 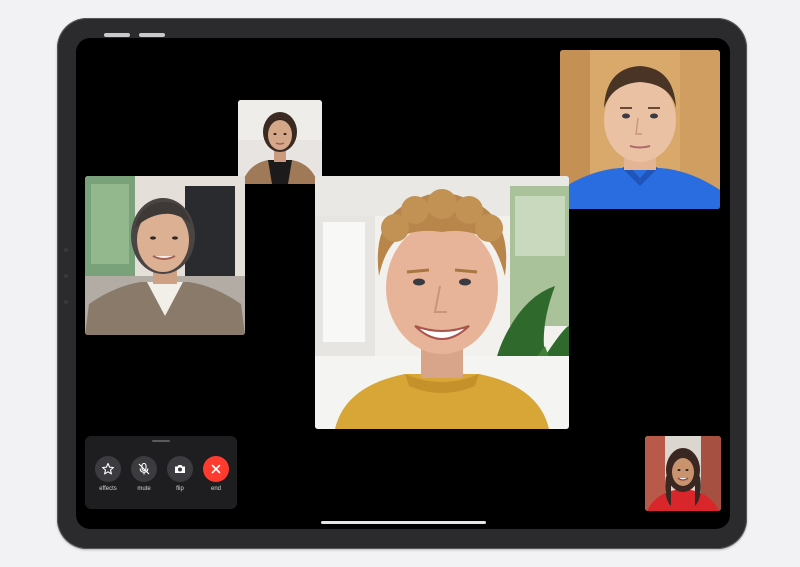 I want to click on effects-label: effects, so click(x=108, y=489).